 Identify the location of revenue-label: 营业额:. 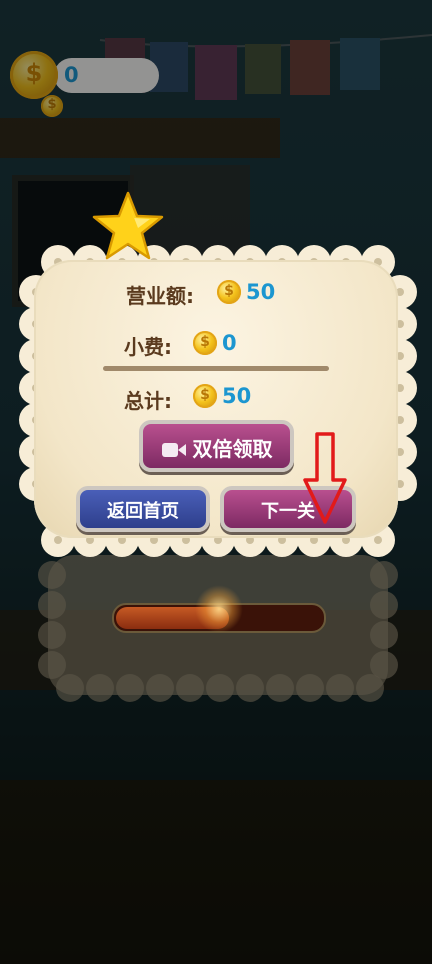
(160, 296).